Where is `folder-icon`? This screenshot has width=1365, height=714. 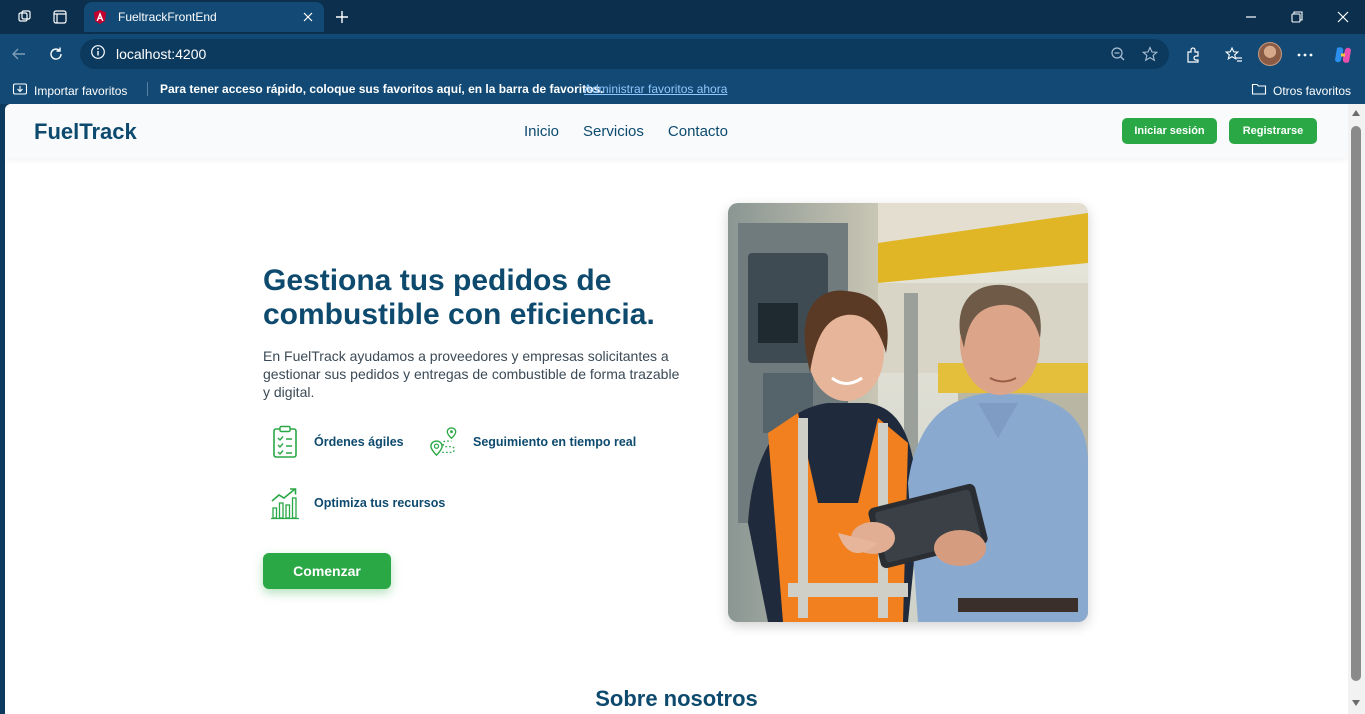 folder-icon is located at coordinates (1259, 90).